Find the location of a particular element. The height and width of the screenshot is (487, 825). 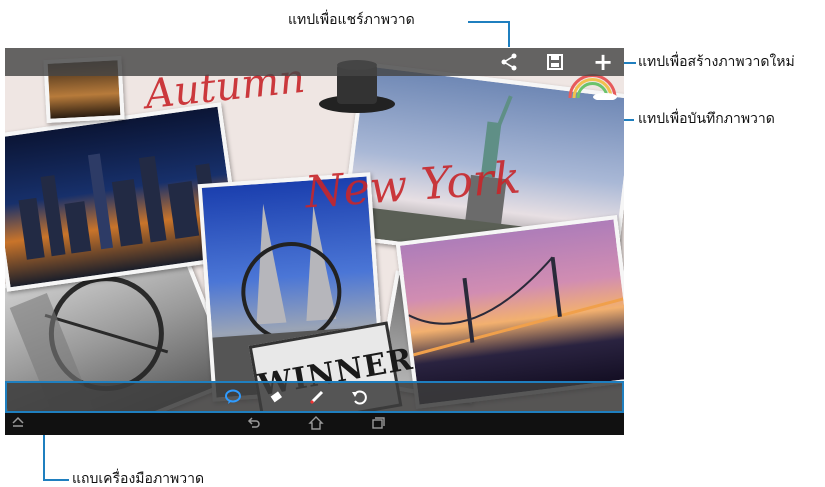

undo-icon is located at coordinates (359, 398).